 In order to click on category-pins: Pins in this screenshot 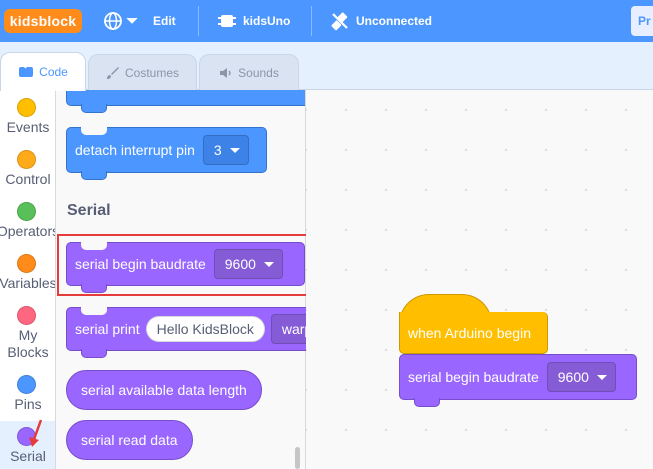, I will do `click(27, 395)`.